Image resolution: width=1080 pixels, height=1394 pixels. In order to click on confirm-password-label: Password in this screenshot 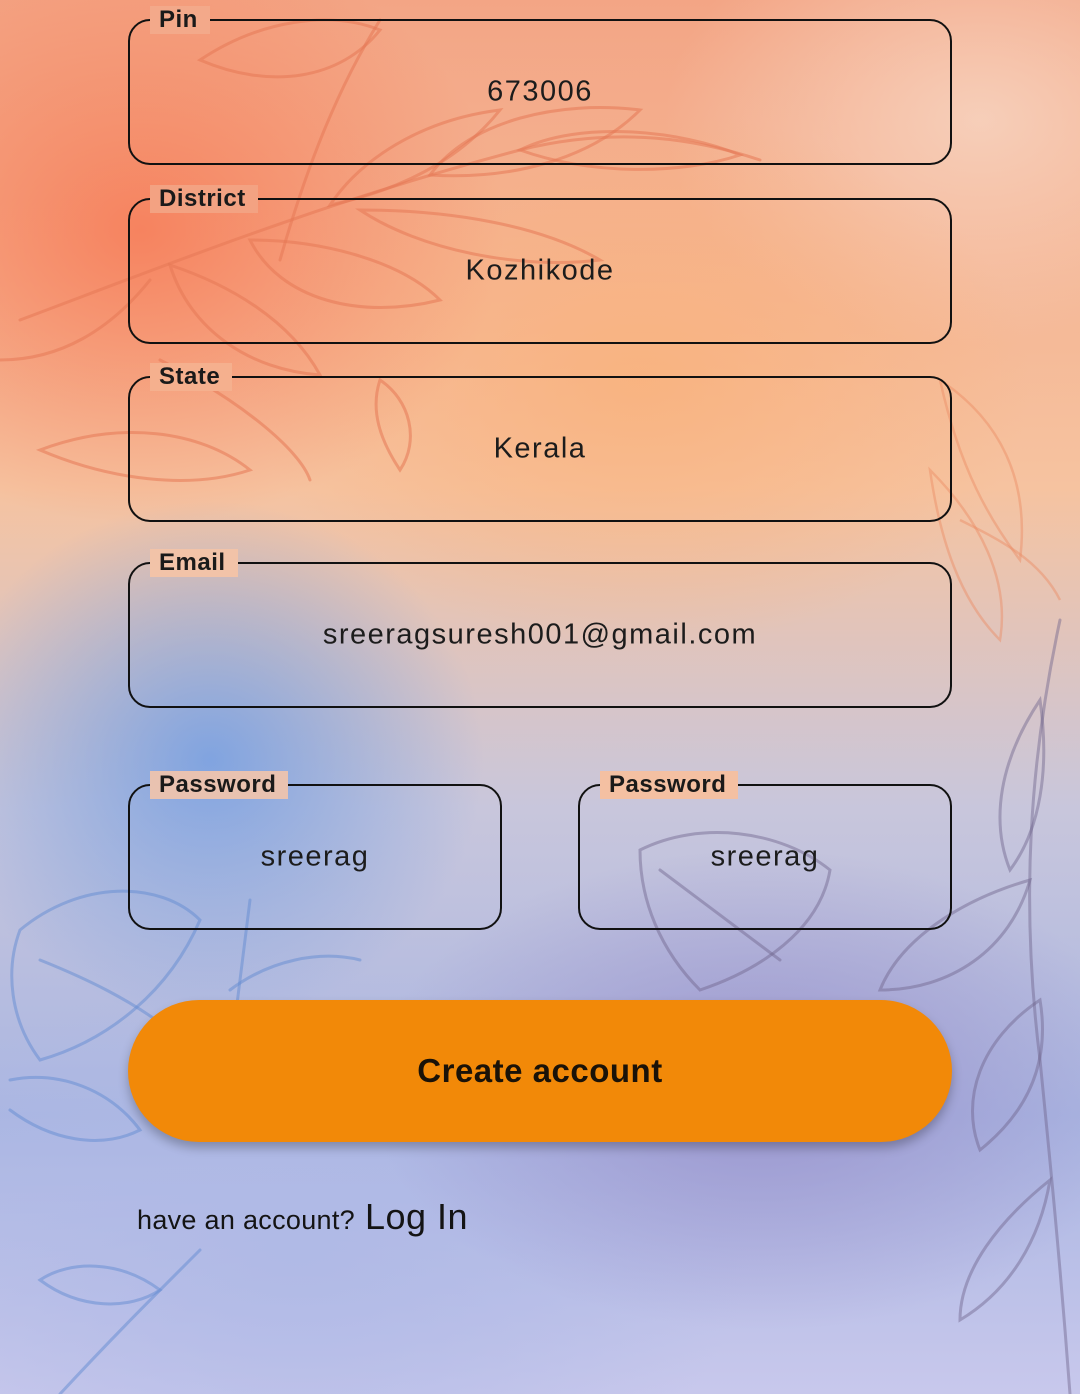, I will do `click(669, 785)`.